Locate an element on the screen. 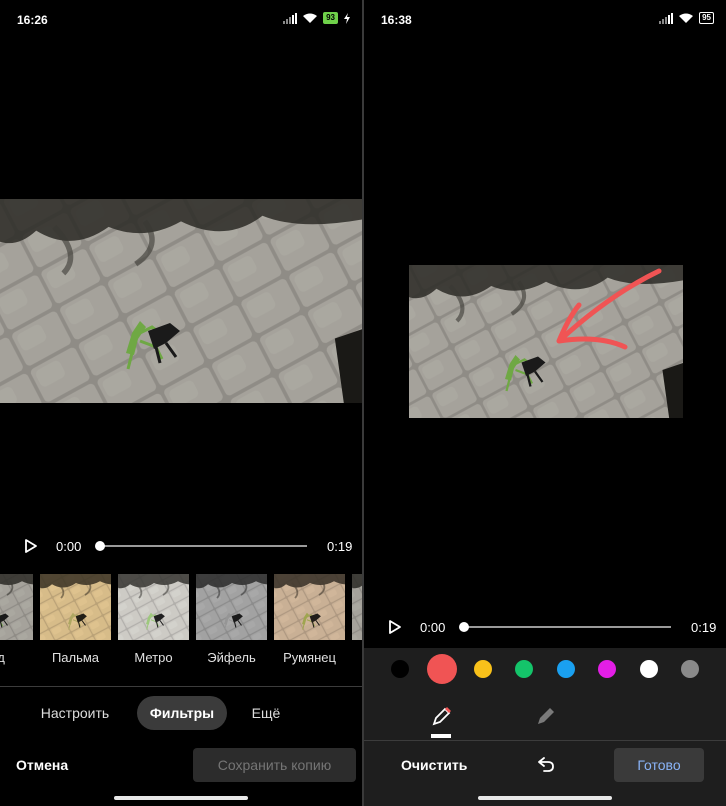  tab-more: Ещё is located at coordinates (266, 713).